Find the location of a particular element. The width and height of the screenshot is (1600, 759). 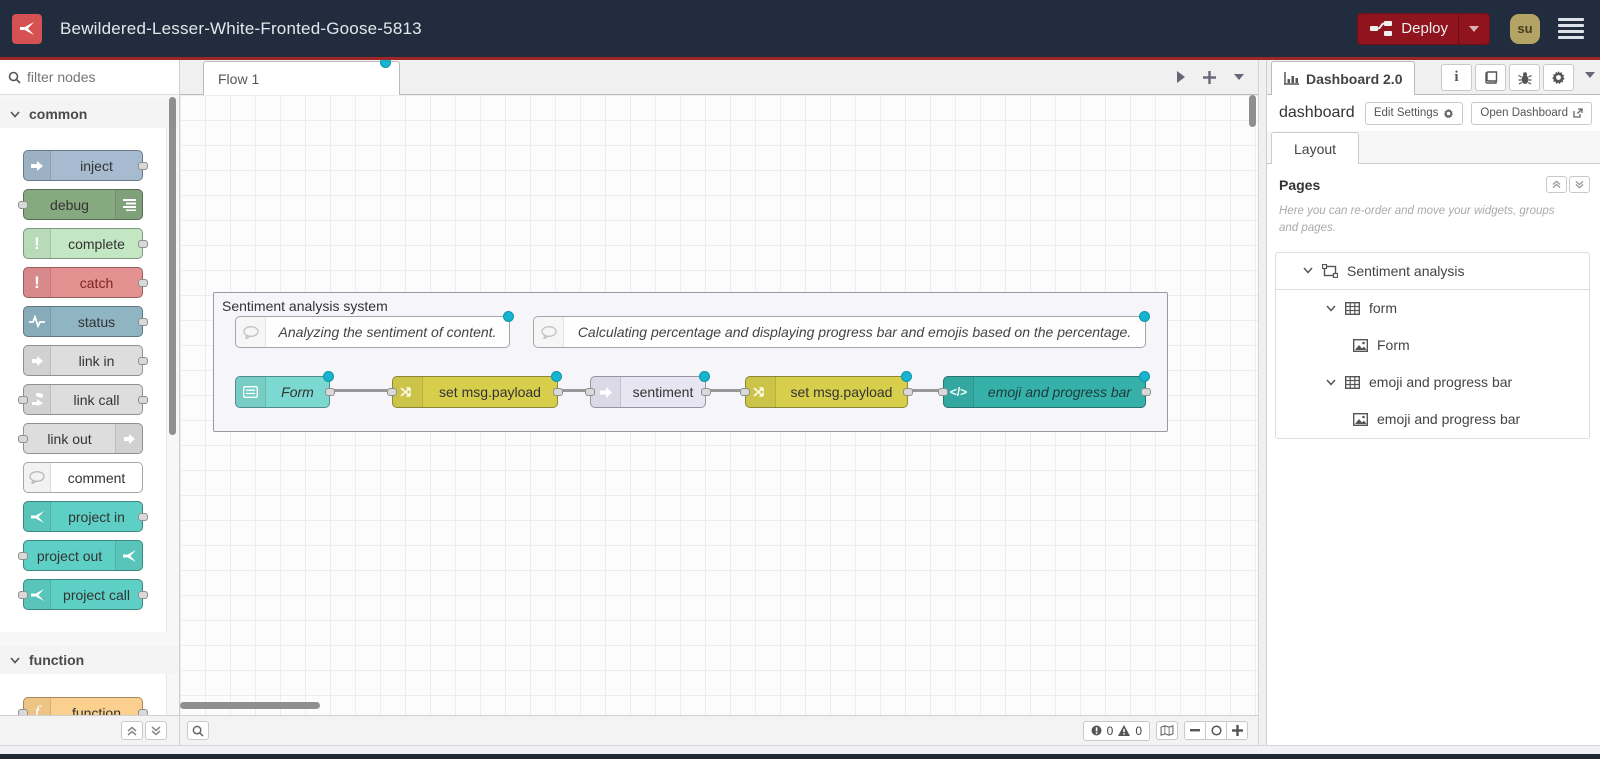

zoom-in-button is located at coordinates (1237, 730).